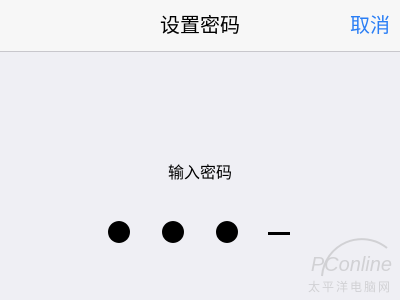 Image resolution: width=400 pixels, height=300 pixels. Describe the element at coordinates (349, 287) in the screenshot. I see `watermark-subtitle: 太平洋电脑网` at that location.